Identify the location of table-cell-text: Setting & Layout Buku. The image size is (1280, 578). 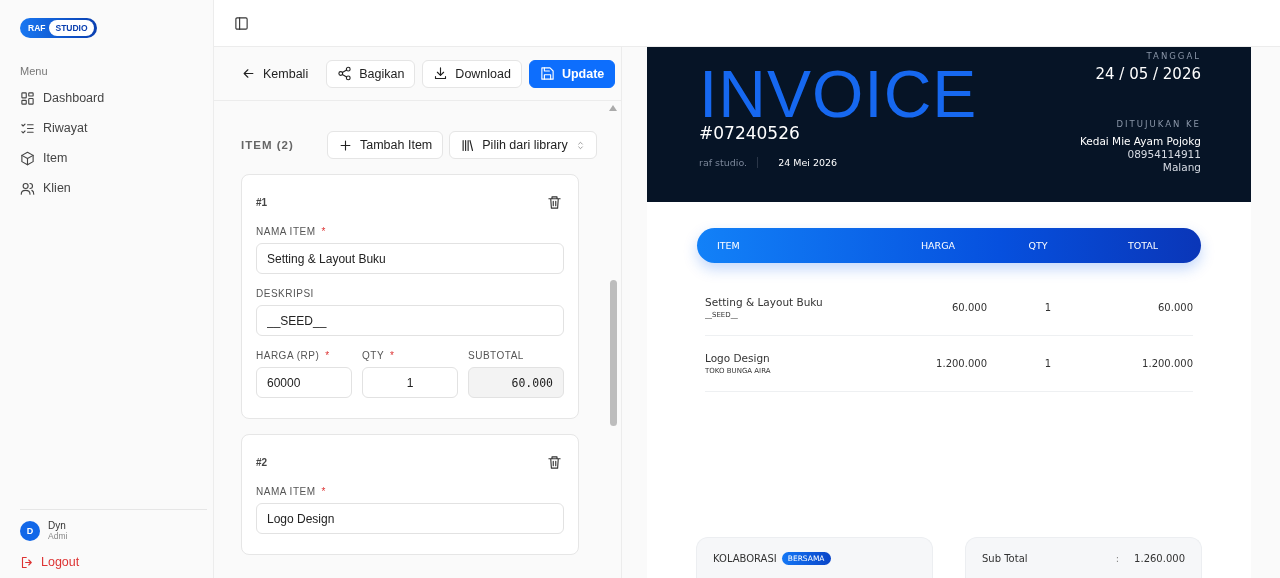
(764, 302).